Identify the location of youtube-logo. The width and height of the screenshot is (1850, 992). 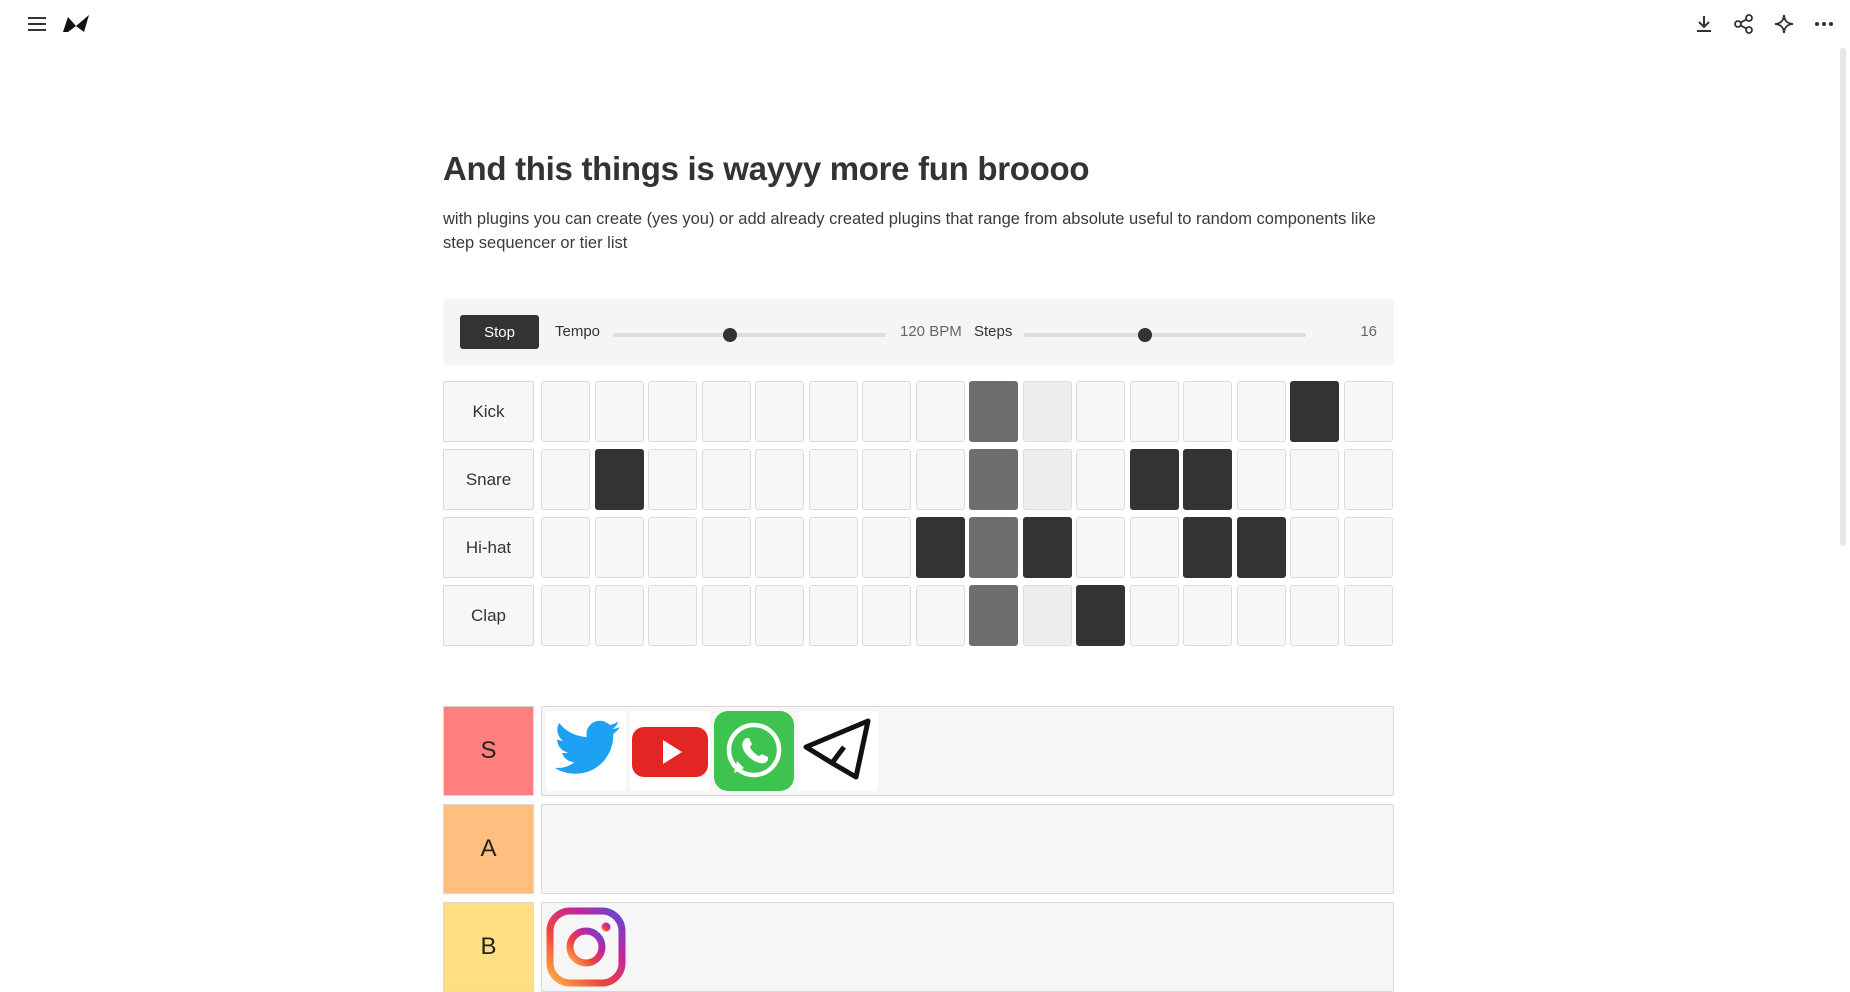
(670, 751).